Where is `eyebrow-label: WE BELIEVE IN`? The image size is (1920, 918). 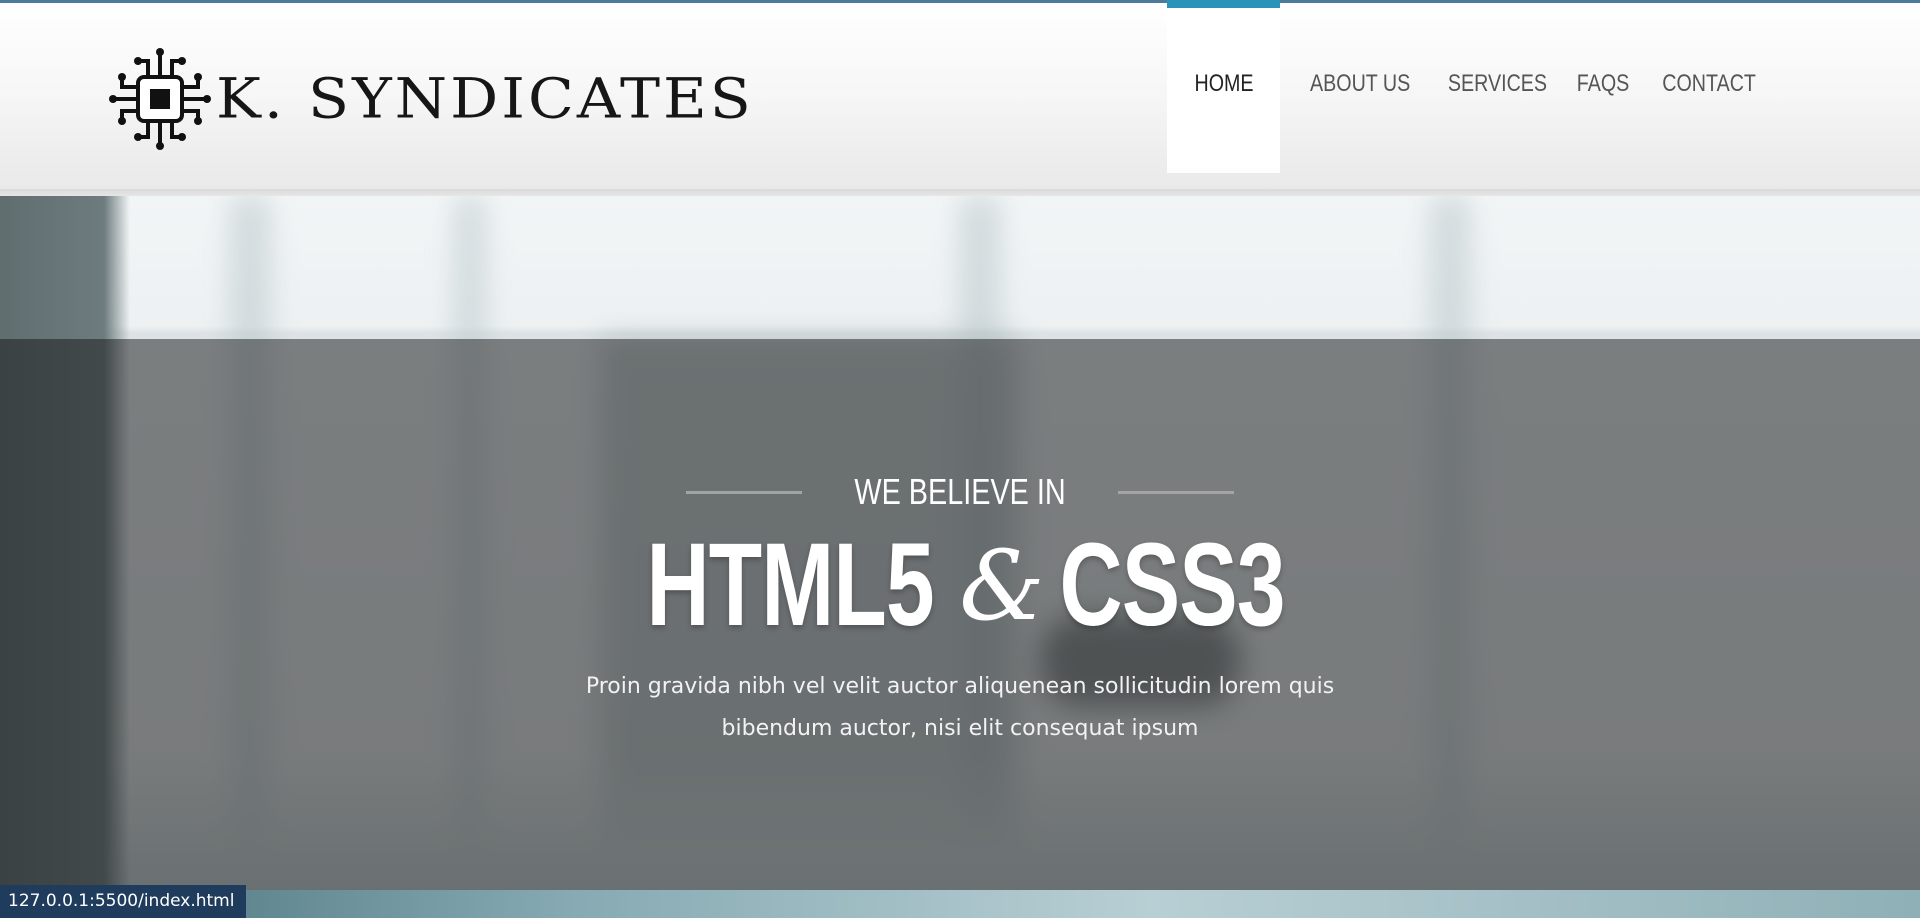 eyebrow-label: WE BELIEVE IN is located at coordinates (960, 491).